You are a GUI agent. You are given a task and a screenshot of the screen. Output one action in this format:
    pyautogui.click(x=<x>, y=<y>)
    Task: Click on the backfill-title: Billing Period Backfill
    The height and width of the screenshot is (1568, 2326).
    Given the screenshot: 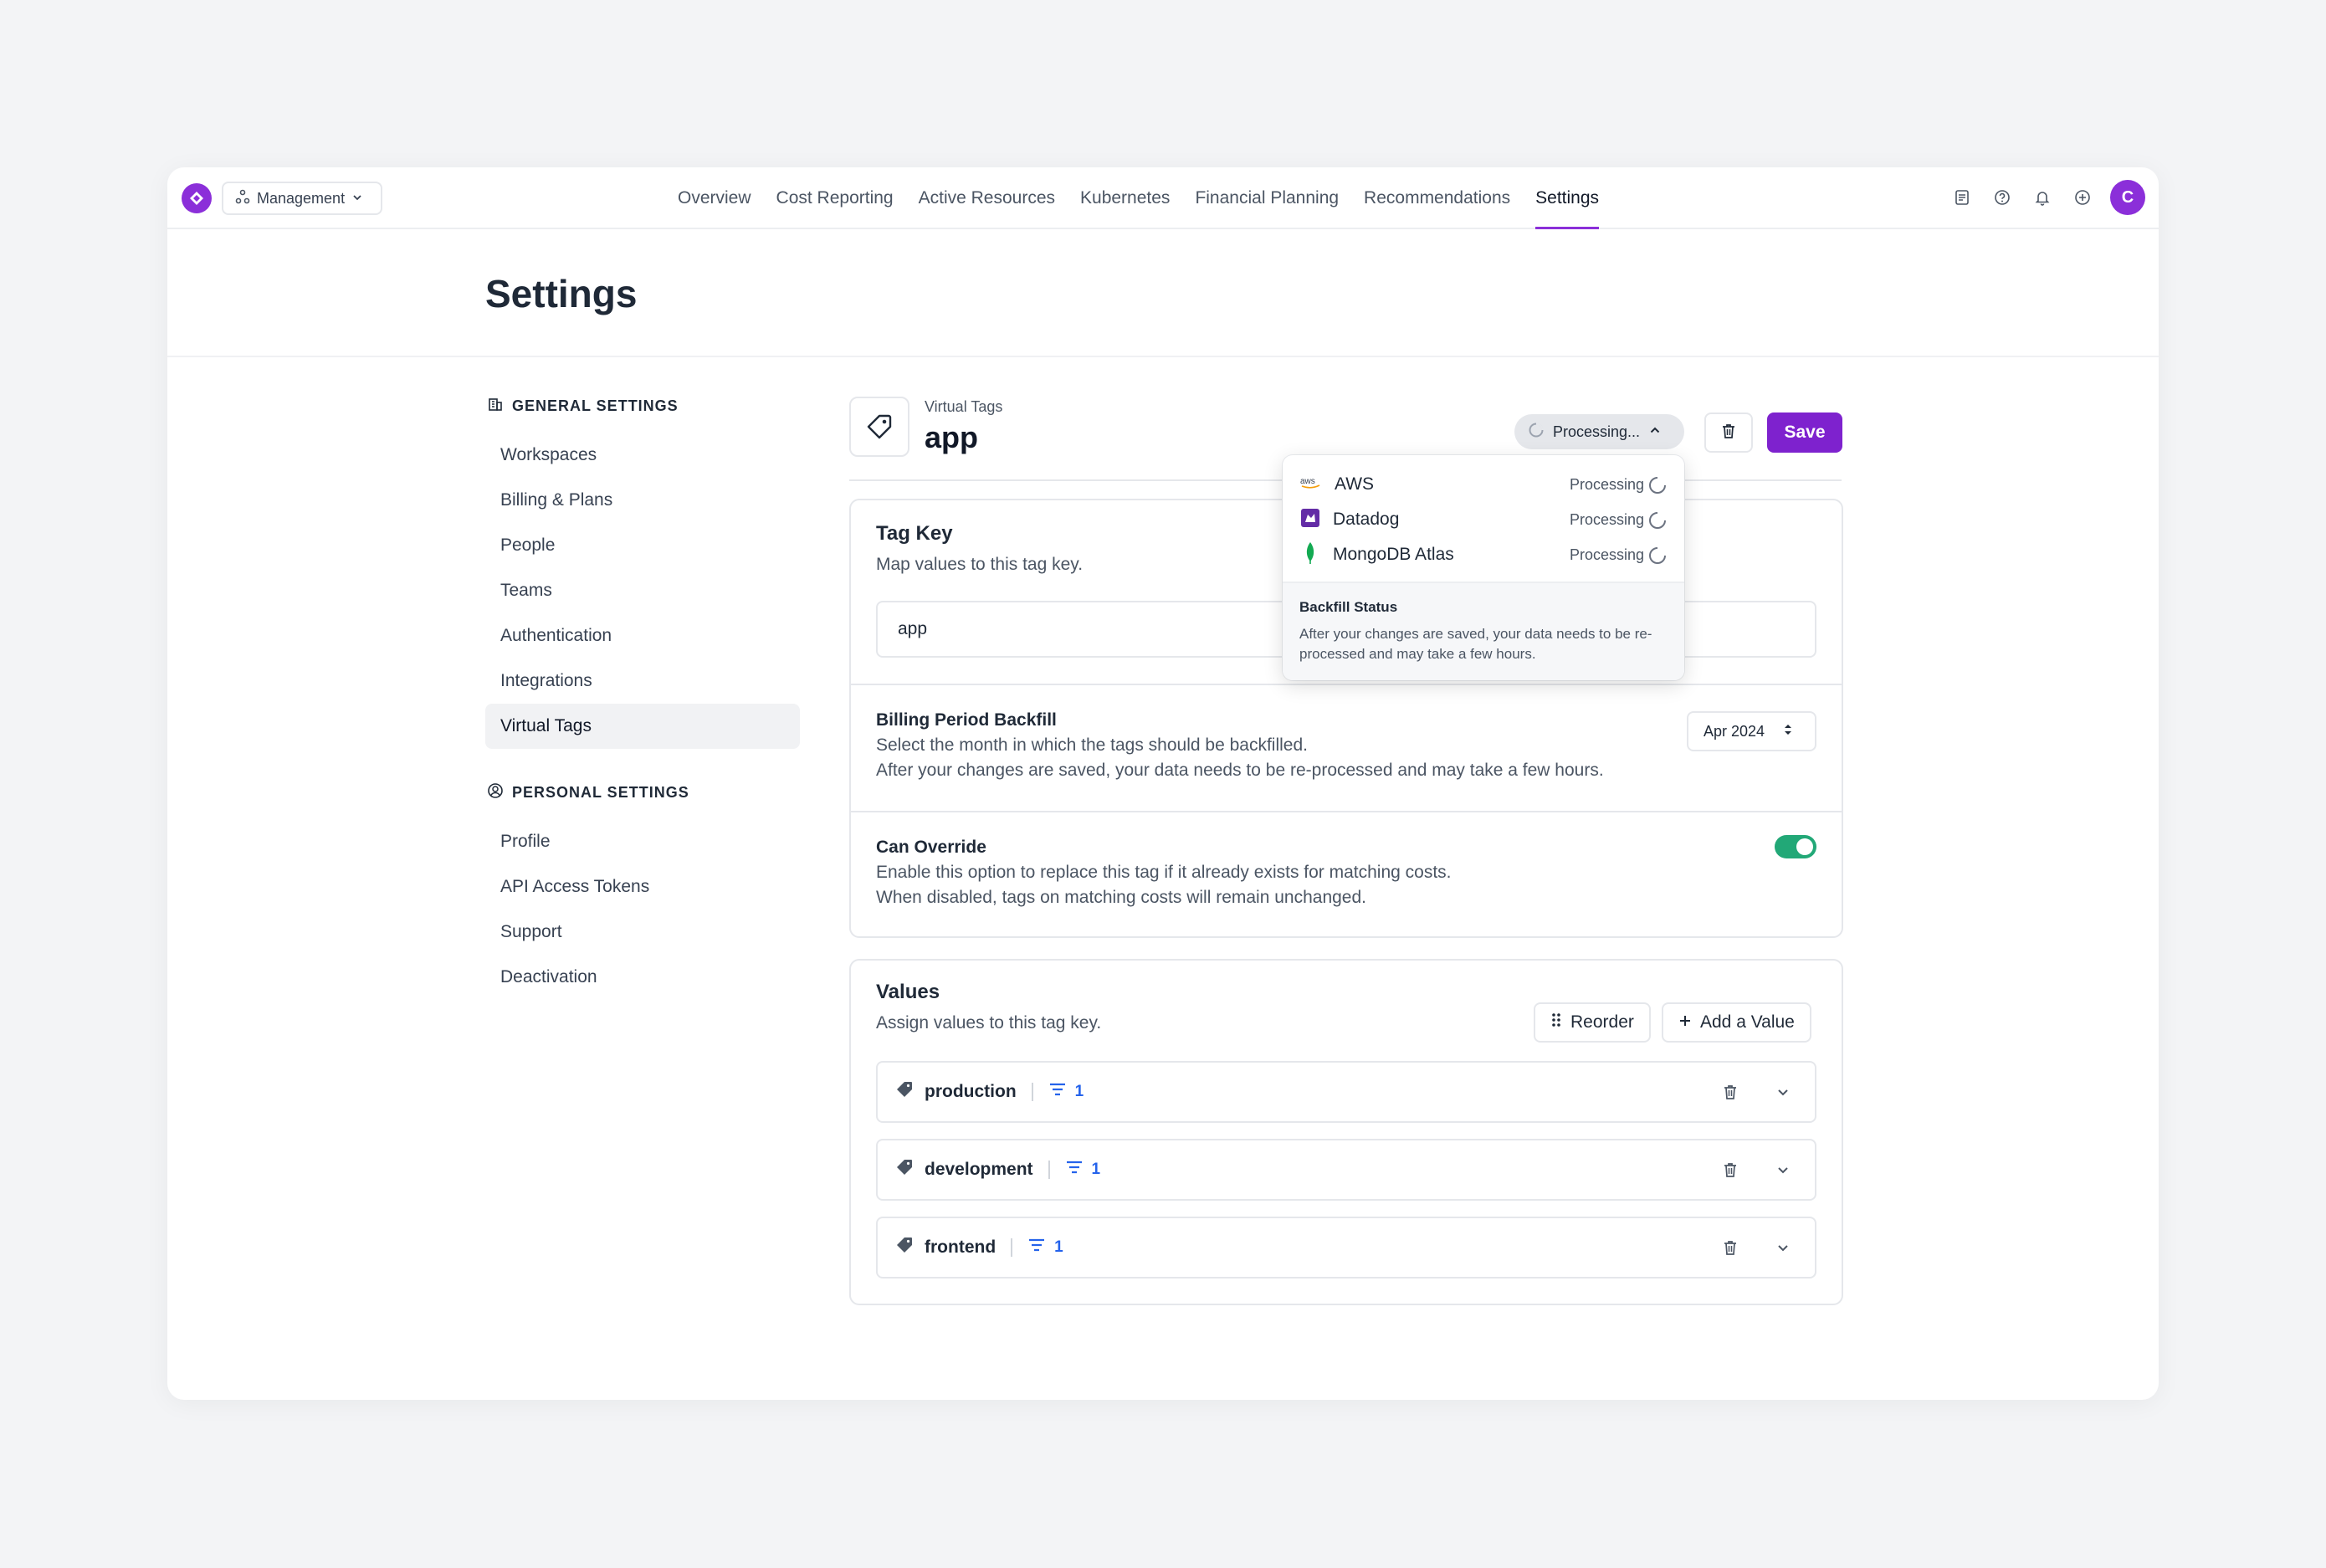 What is the action you would take?
    pyautogui.click(x=966, y=720)
    